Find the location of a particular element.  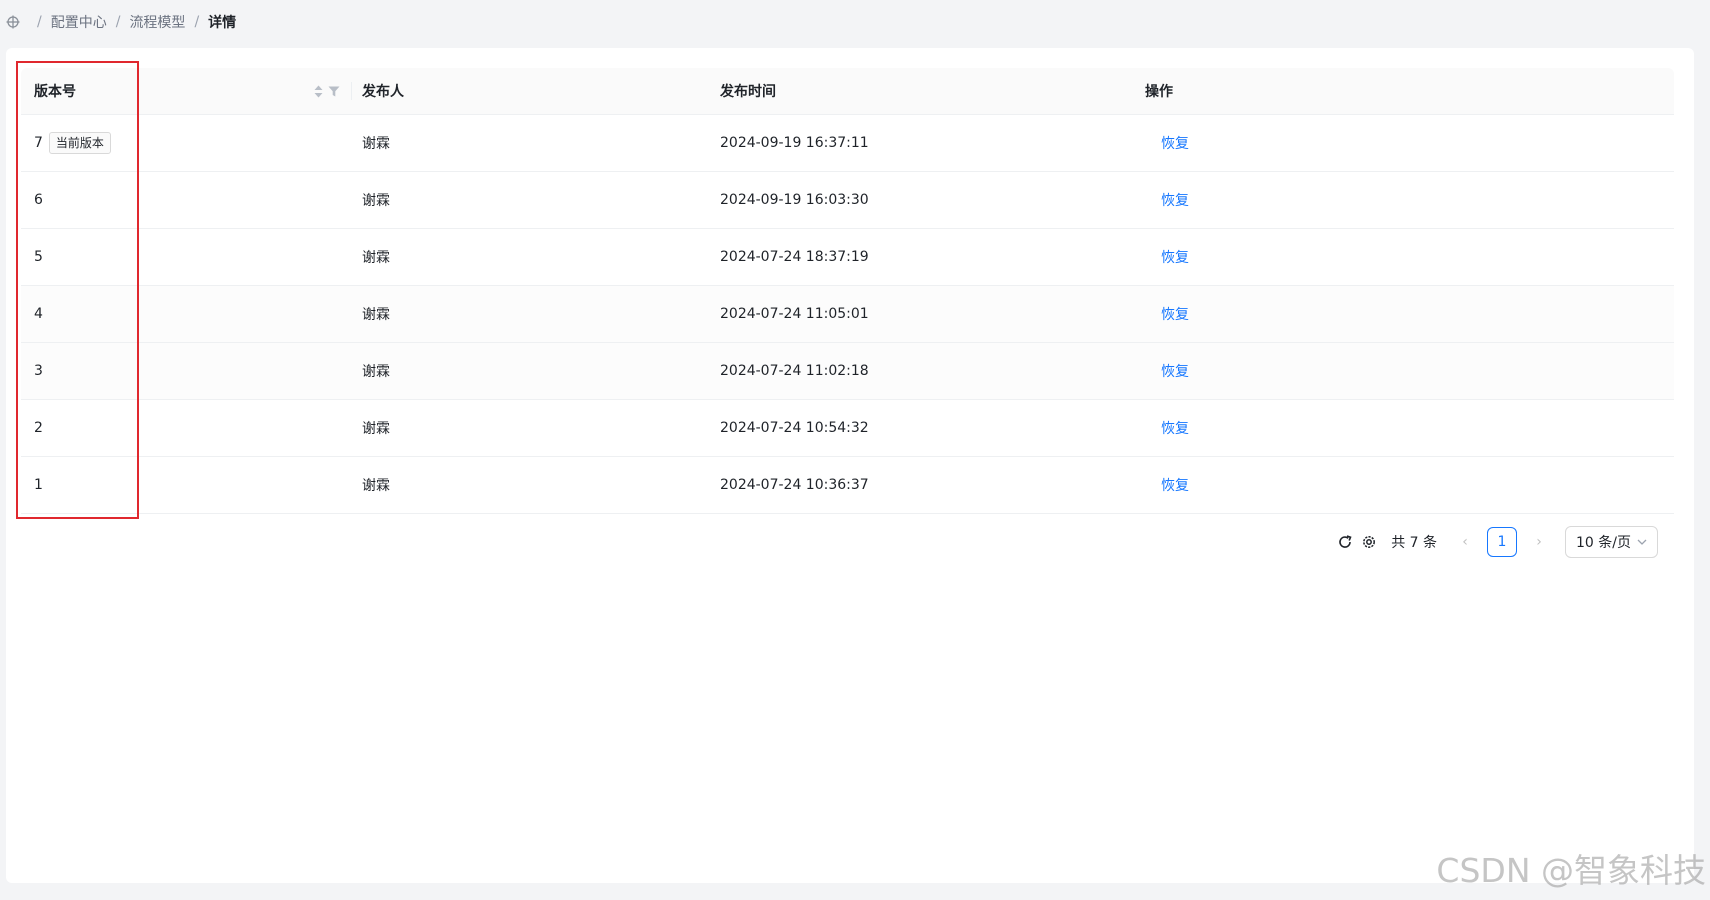

header-version: 版本号 is located at coordinates (55, 92).